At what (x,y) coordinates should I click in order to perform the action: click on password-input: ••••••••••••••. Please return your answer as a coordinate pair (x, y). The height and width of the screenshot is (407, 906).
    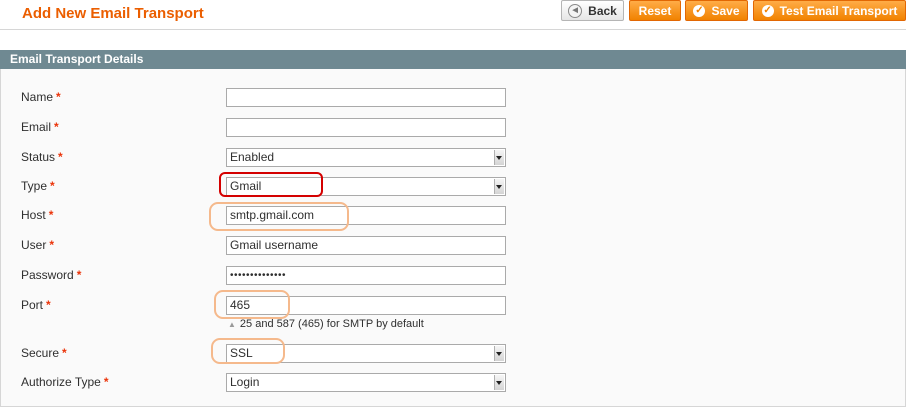
    Looking at the image, I should click on (366, 275).